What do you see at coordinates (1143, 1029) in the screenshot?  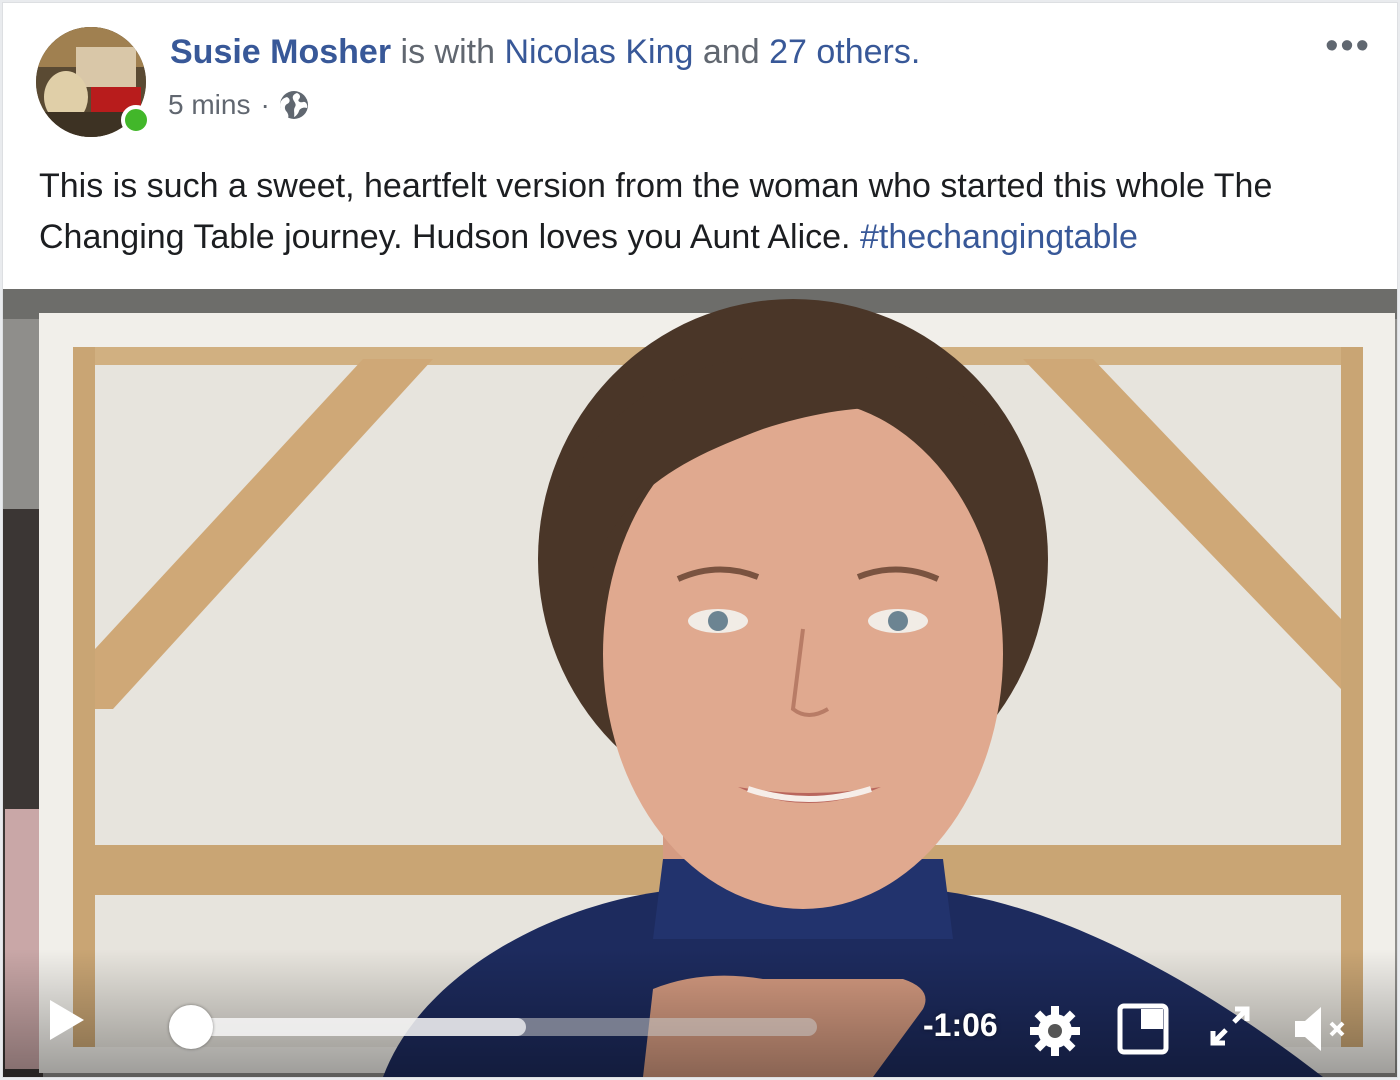 I see `picture-in-picture-icon` at bounding box center [1143, 1029].